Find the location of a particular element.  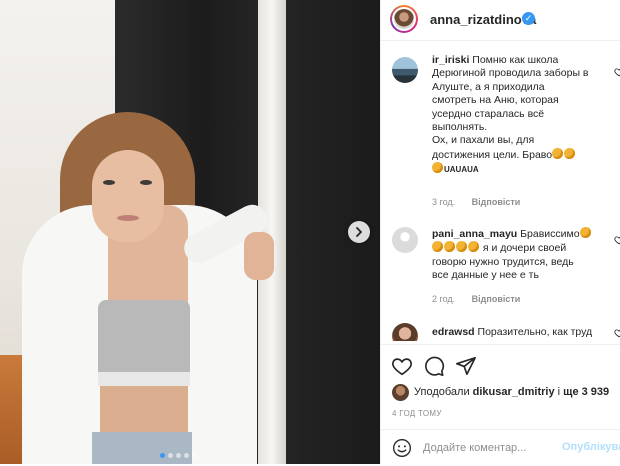

liker-username: dikusar_dmitriy is located at coordinates (514, 392).